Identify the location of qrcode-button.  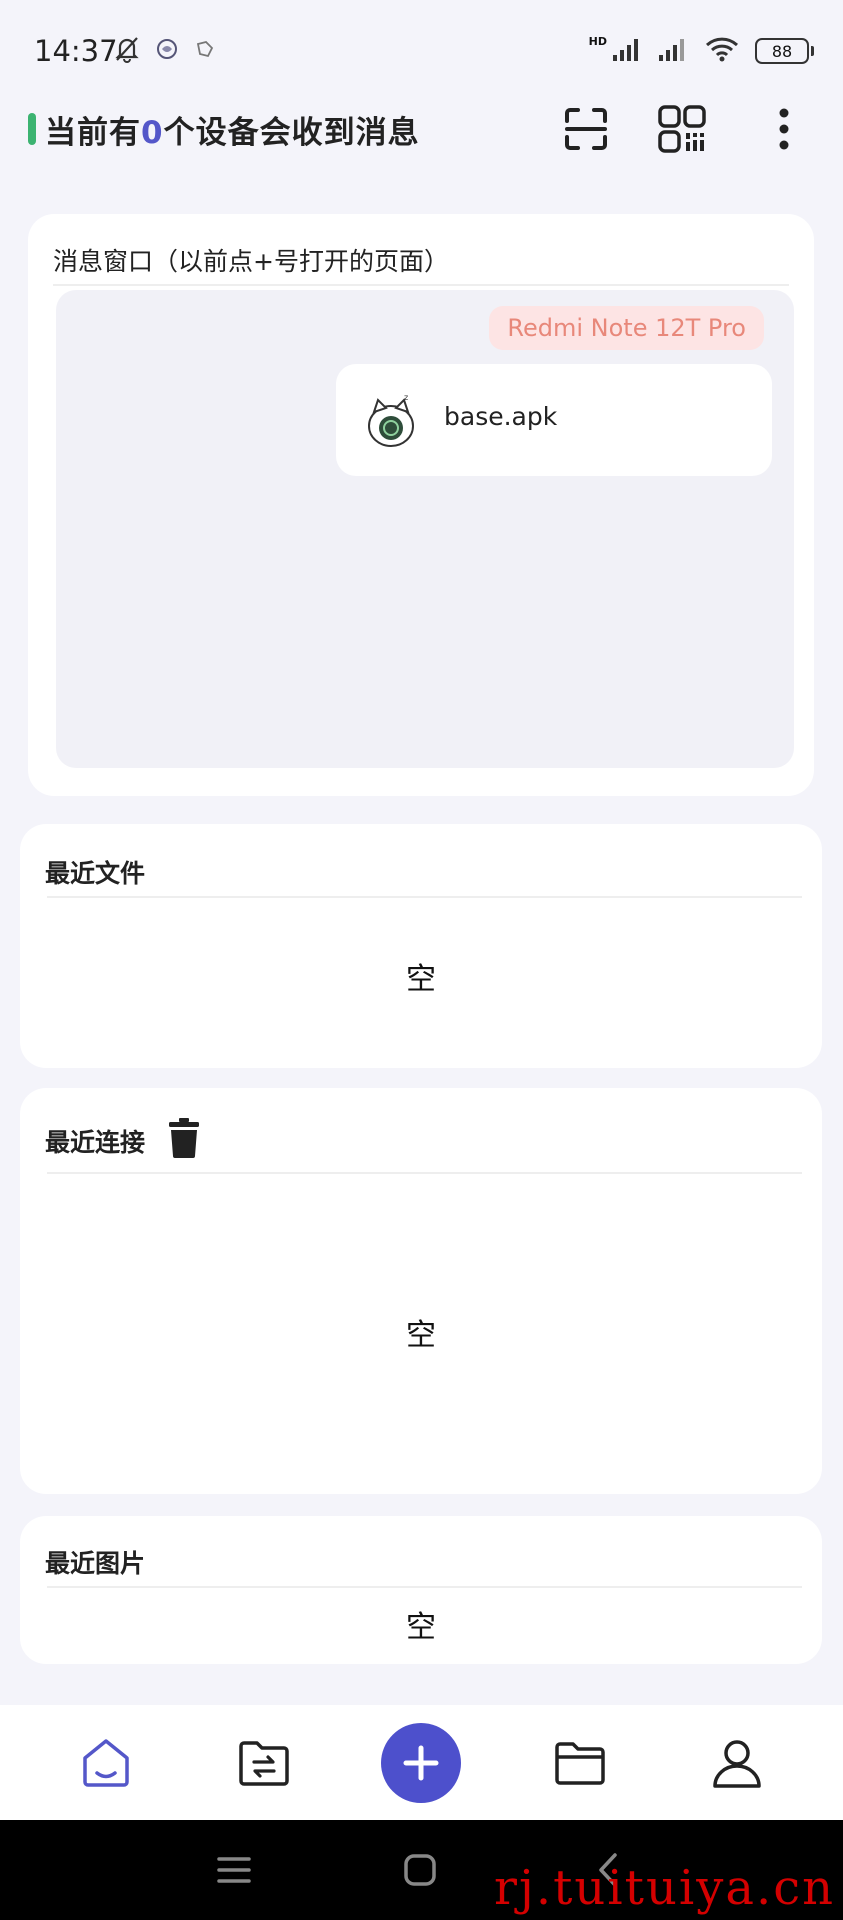
(682, 129).